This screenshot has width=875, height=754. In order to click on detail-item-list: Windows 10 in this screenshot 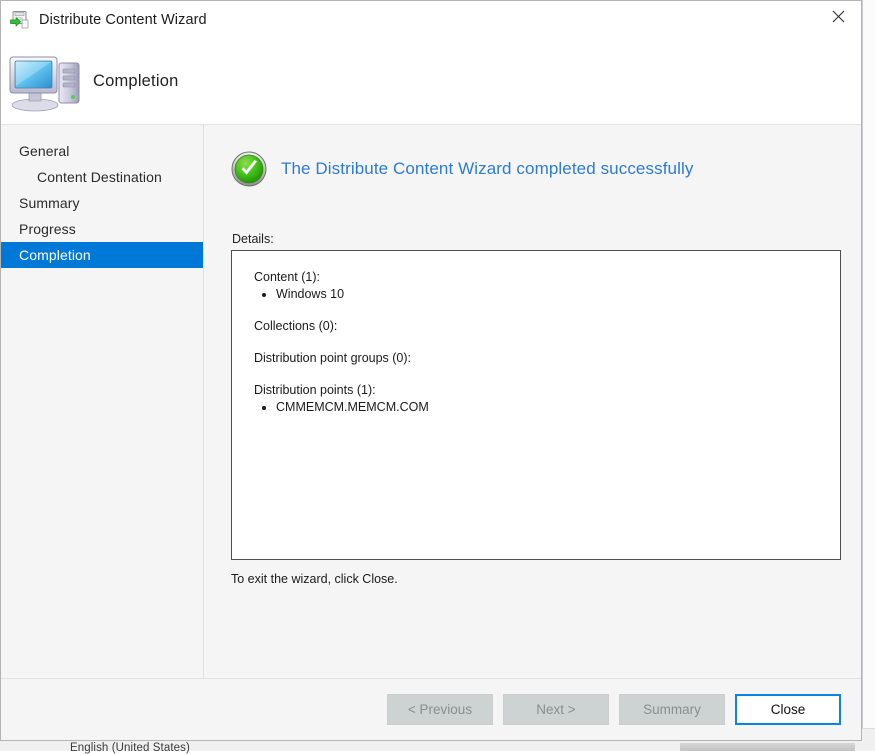, I will do `click(547, 294)`.